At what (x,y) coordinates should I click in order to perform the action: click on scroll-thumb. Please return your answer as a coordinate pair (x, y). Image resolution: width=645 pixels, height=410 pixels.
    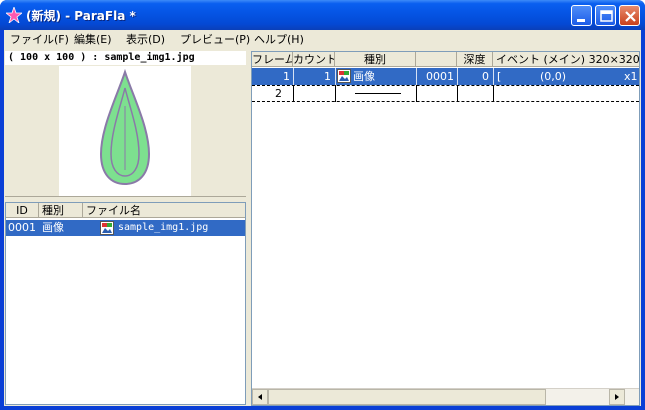
    Looking at the image, I should click on (407, 397).